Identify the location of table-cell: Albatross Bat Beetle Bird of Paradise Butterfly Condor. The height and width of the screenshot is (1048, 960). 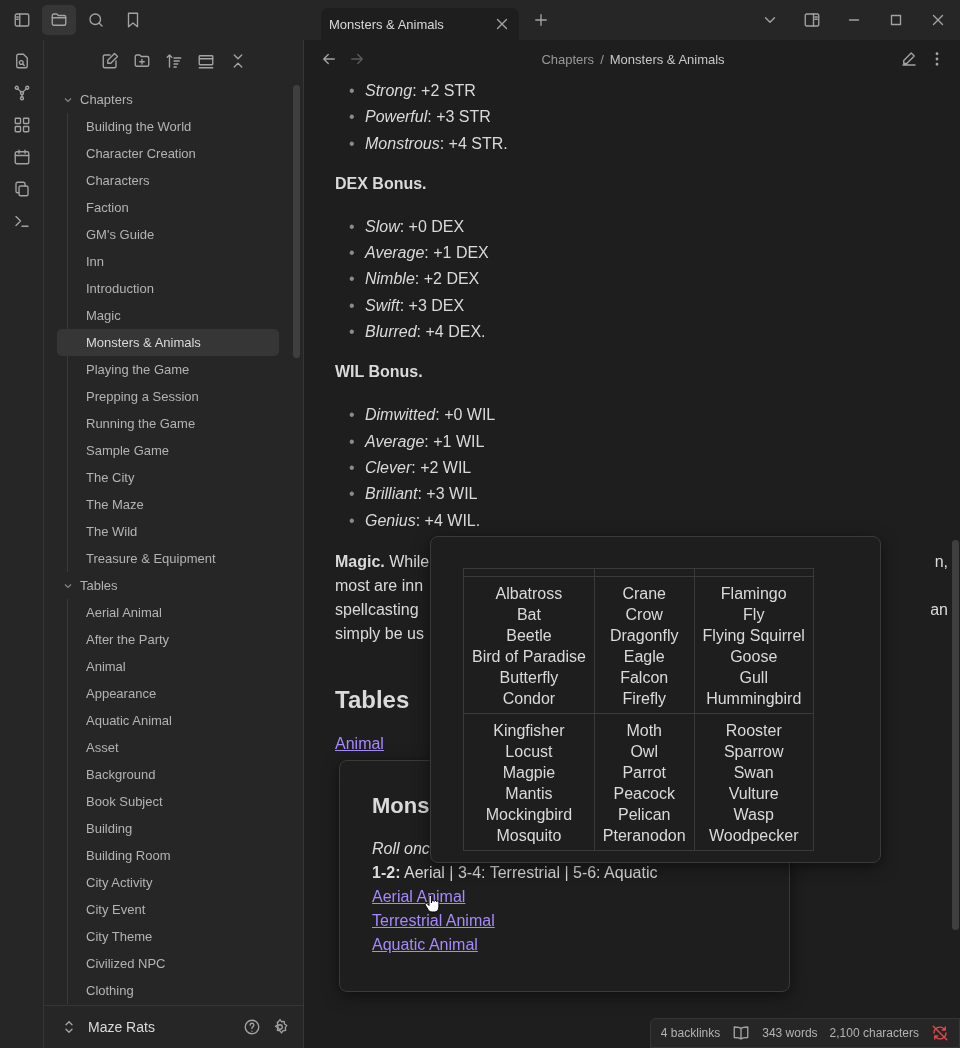
(529, 645).